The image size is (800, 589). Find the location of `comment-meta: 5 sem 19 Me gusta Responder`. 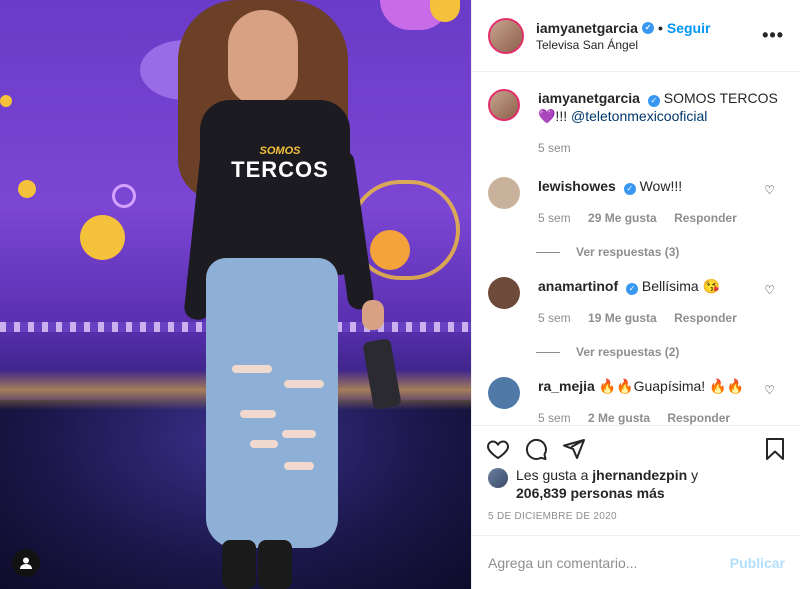

comment-meta: 5 sem 19 Me gusta Responder is located at coordinates (661, 318).